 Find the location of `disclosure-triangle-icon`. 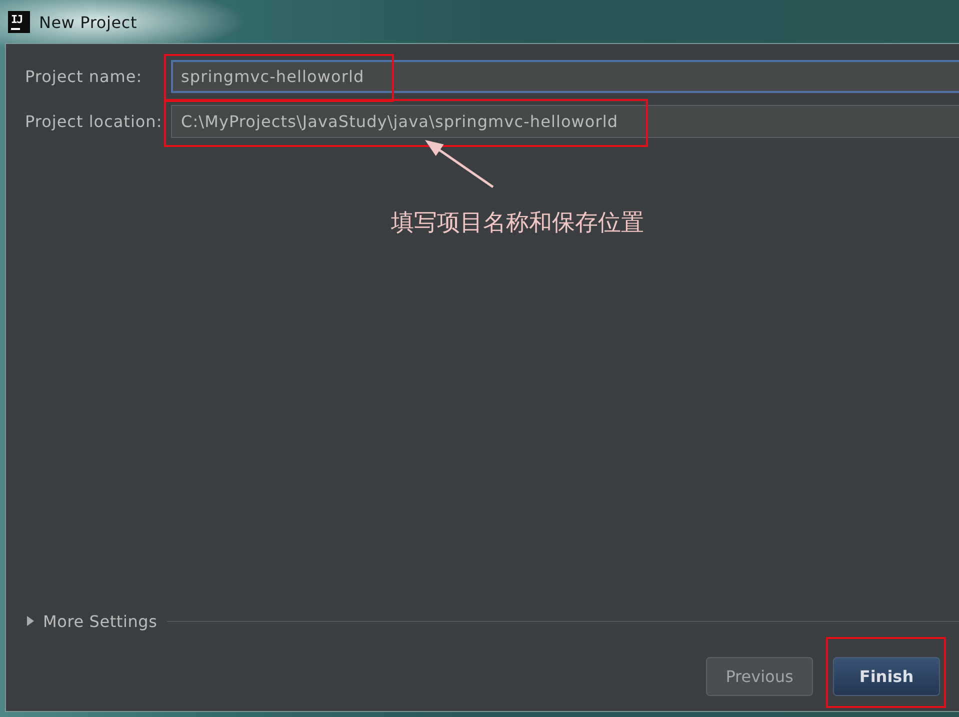

disclosure-triangle-icon is located at coordinates (30, 621).